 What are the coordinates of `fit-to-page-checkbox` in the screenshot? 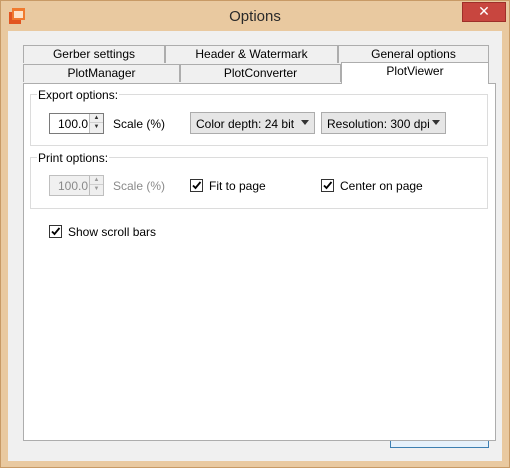 It's located at (196, 185).